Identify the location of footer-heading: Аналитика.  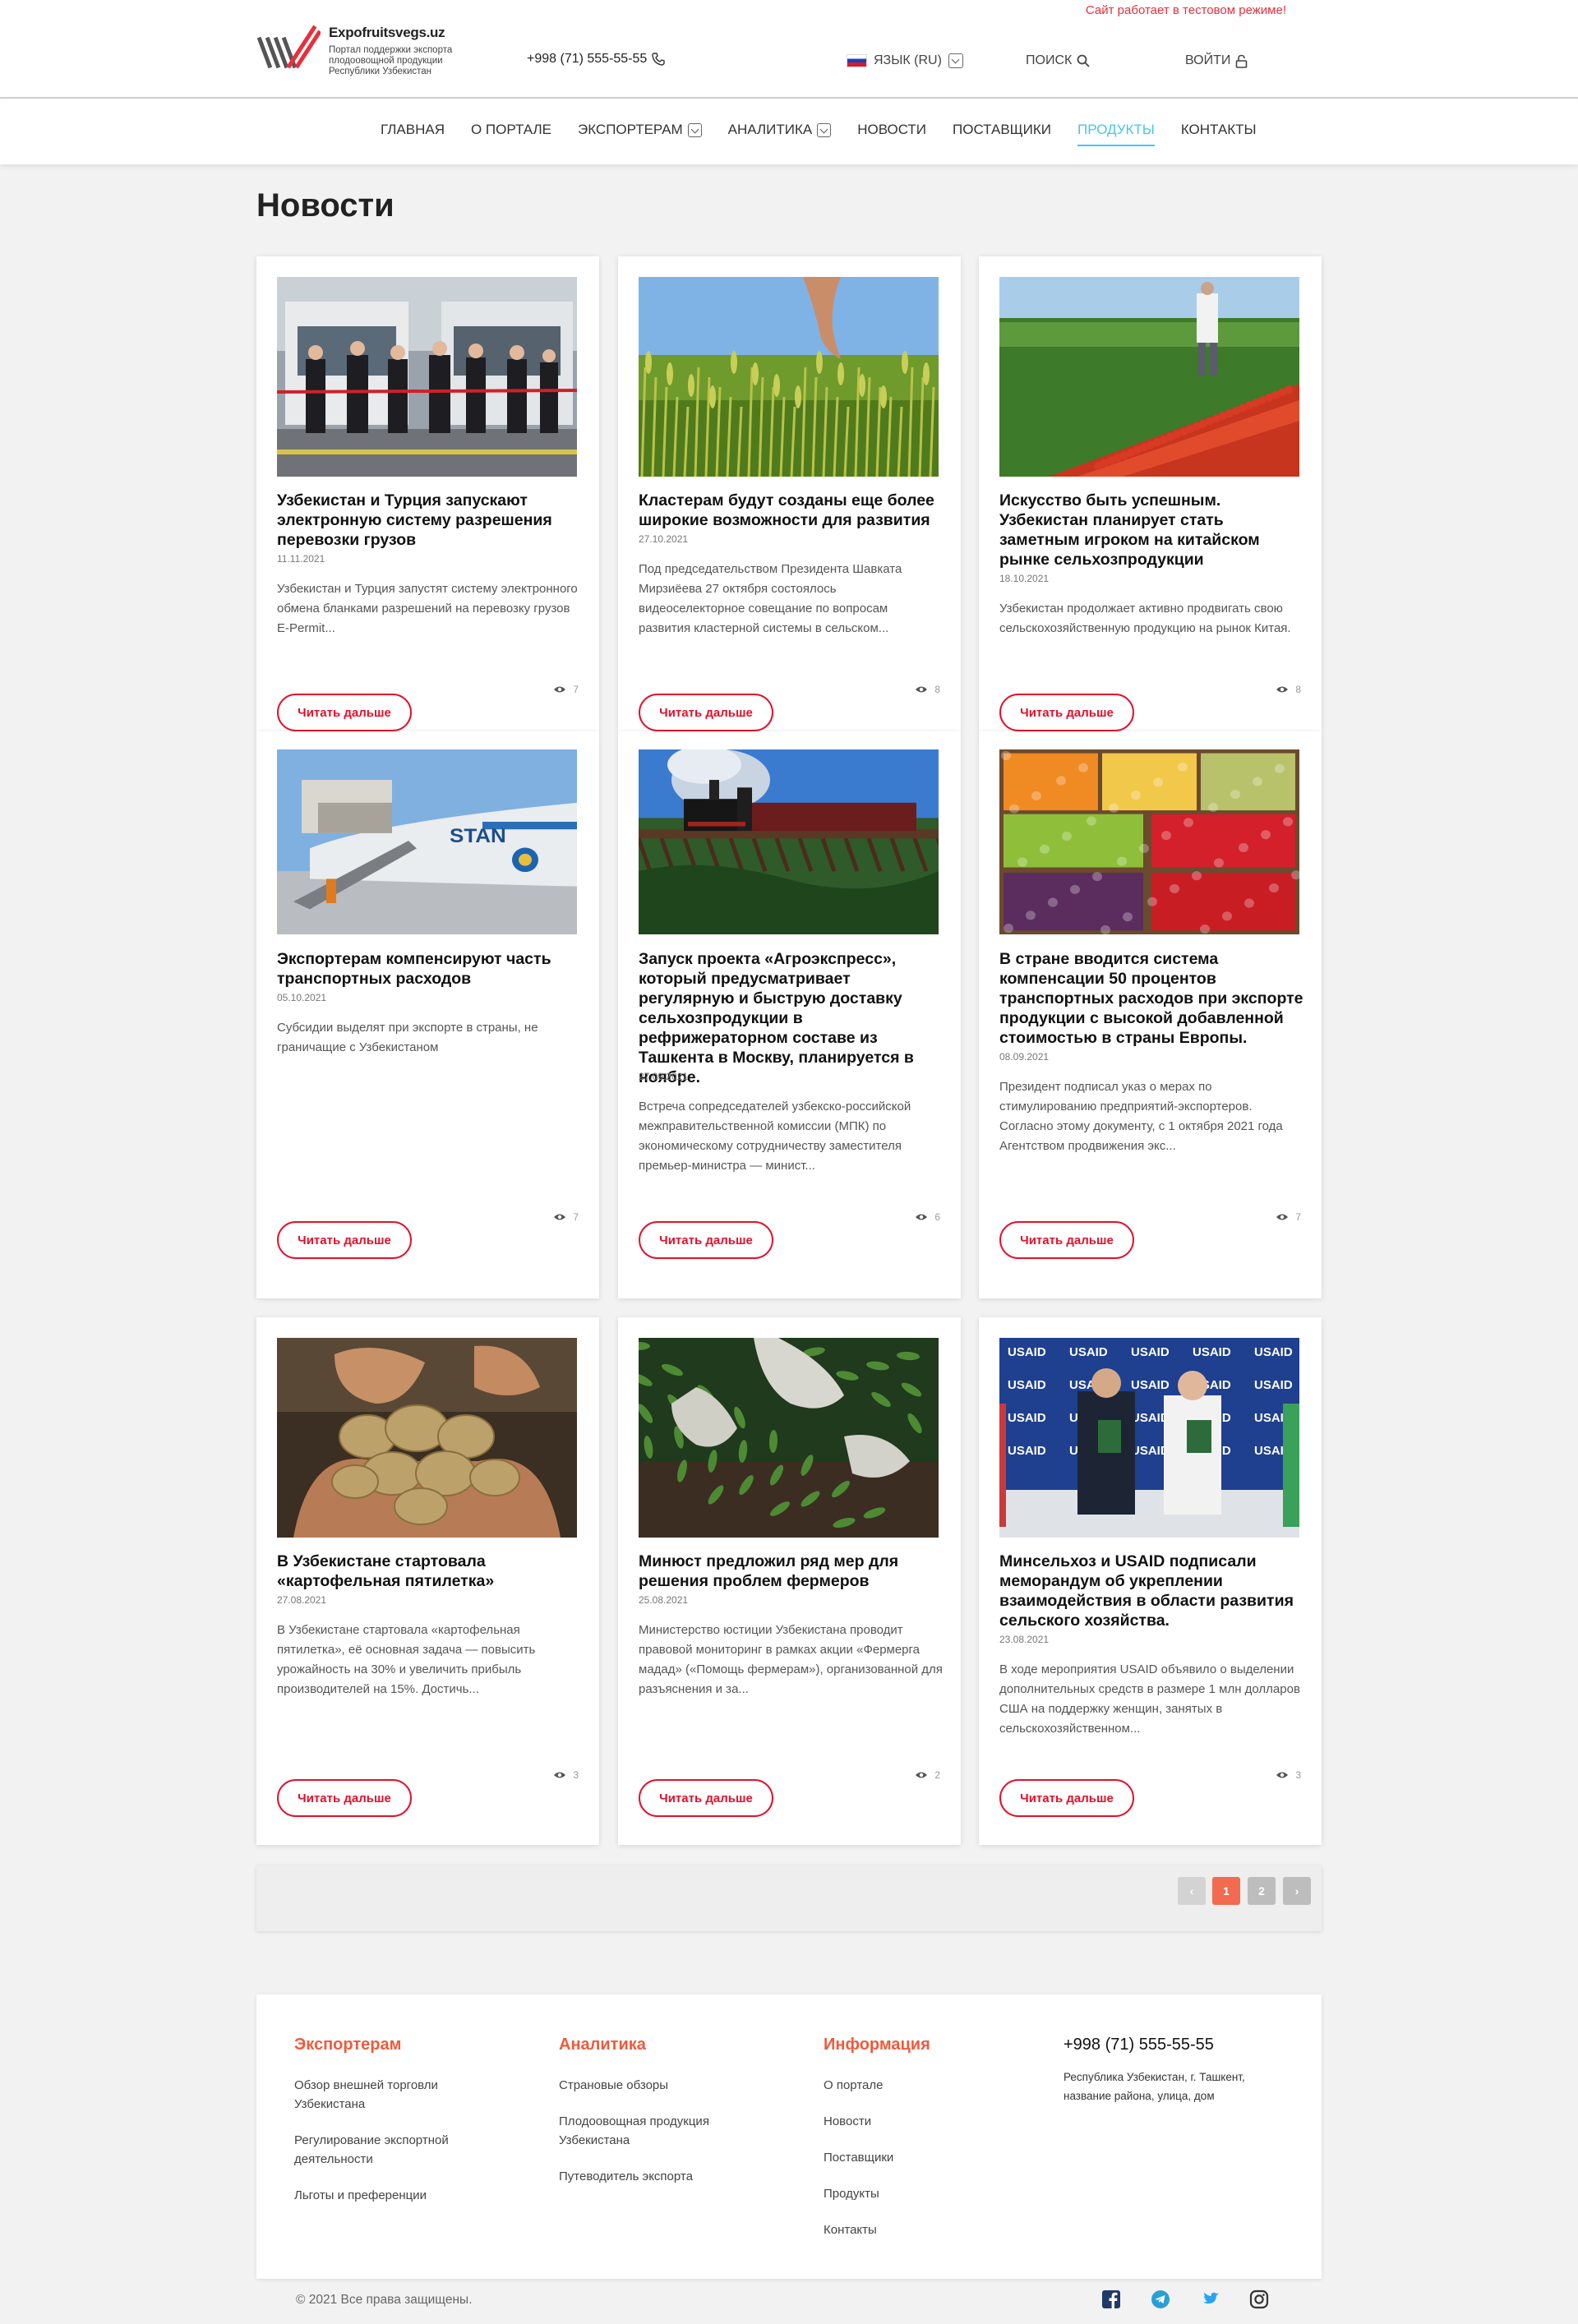
(602, 2045).